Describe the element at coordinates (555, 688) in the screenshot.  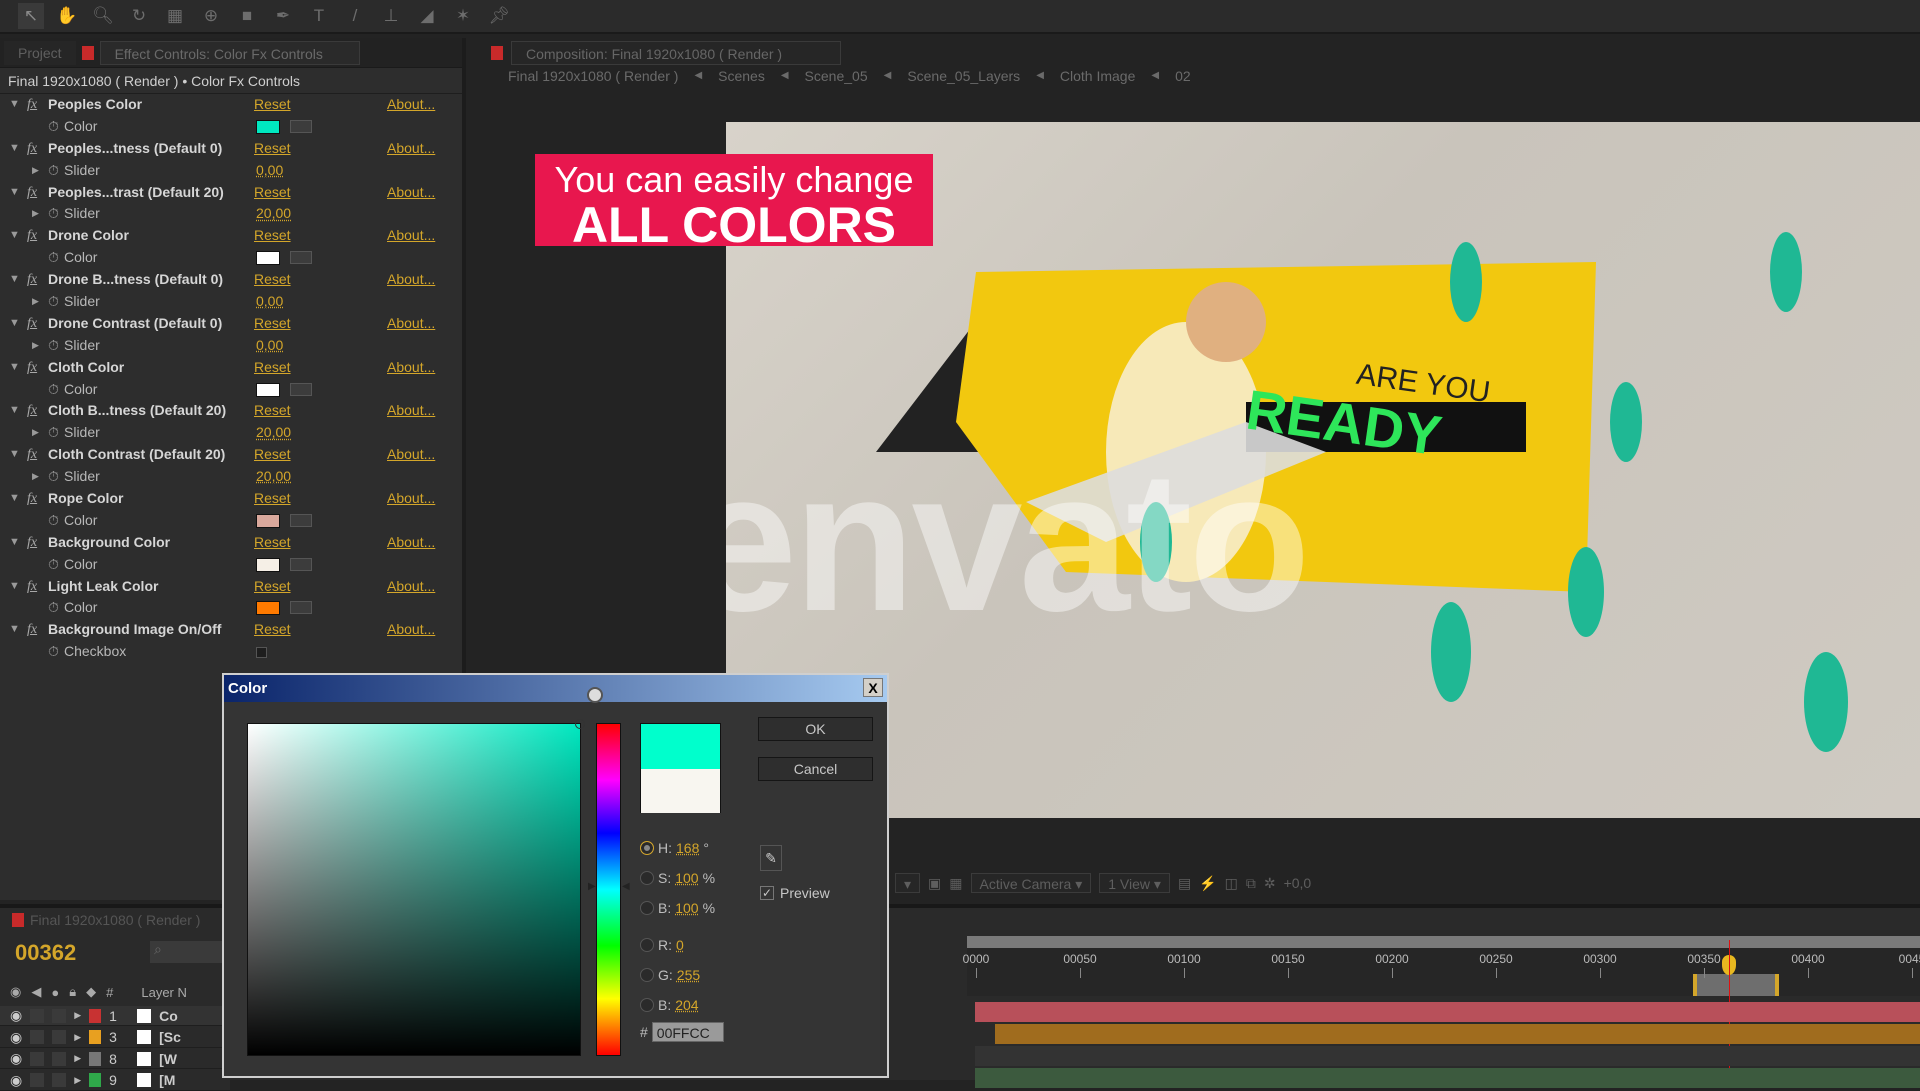
I see `dialog-title: Color` at that location.